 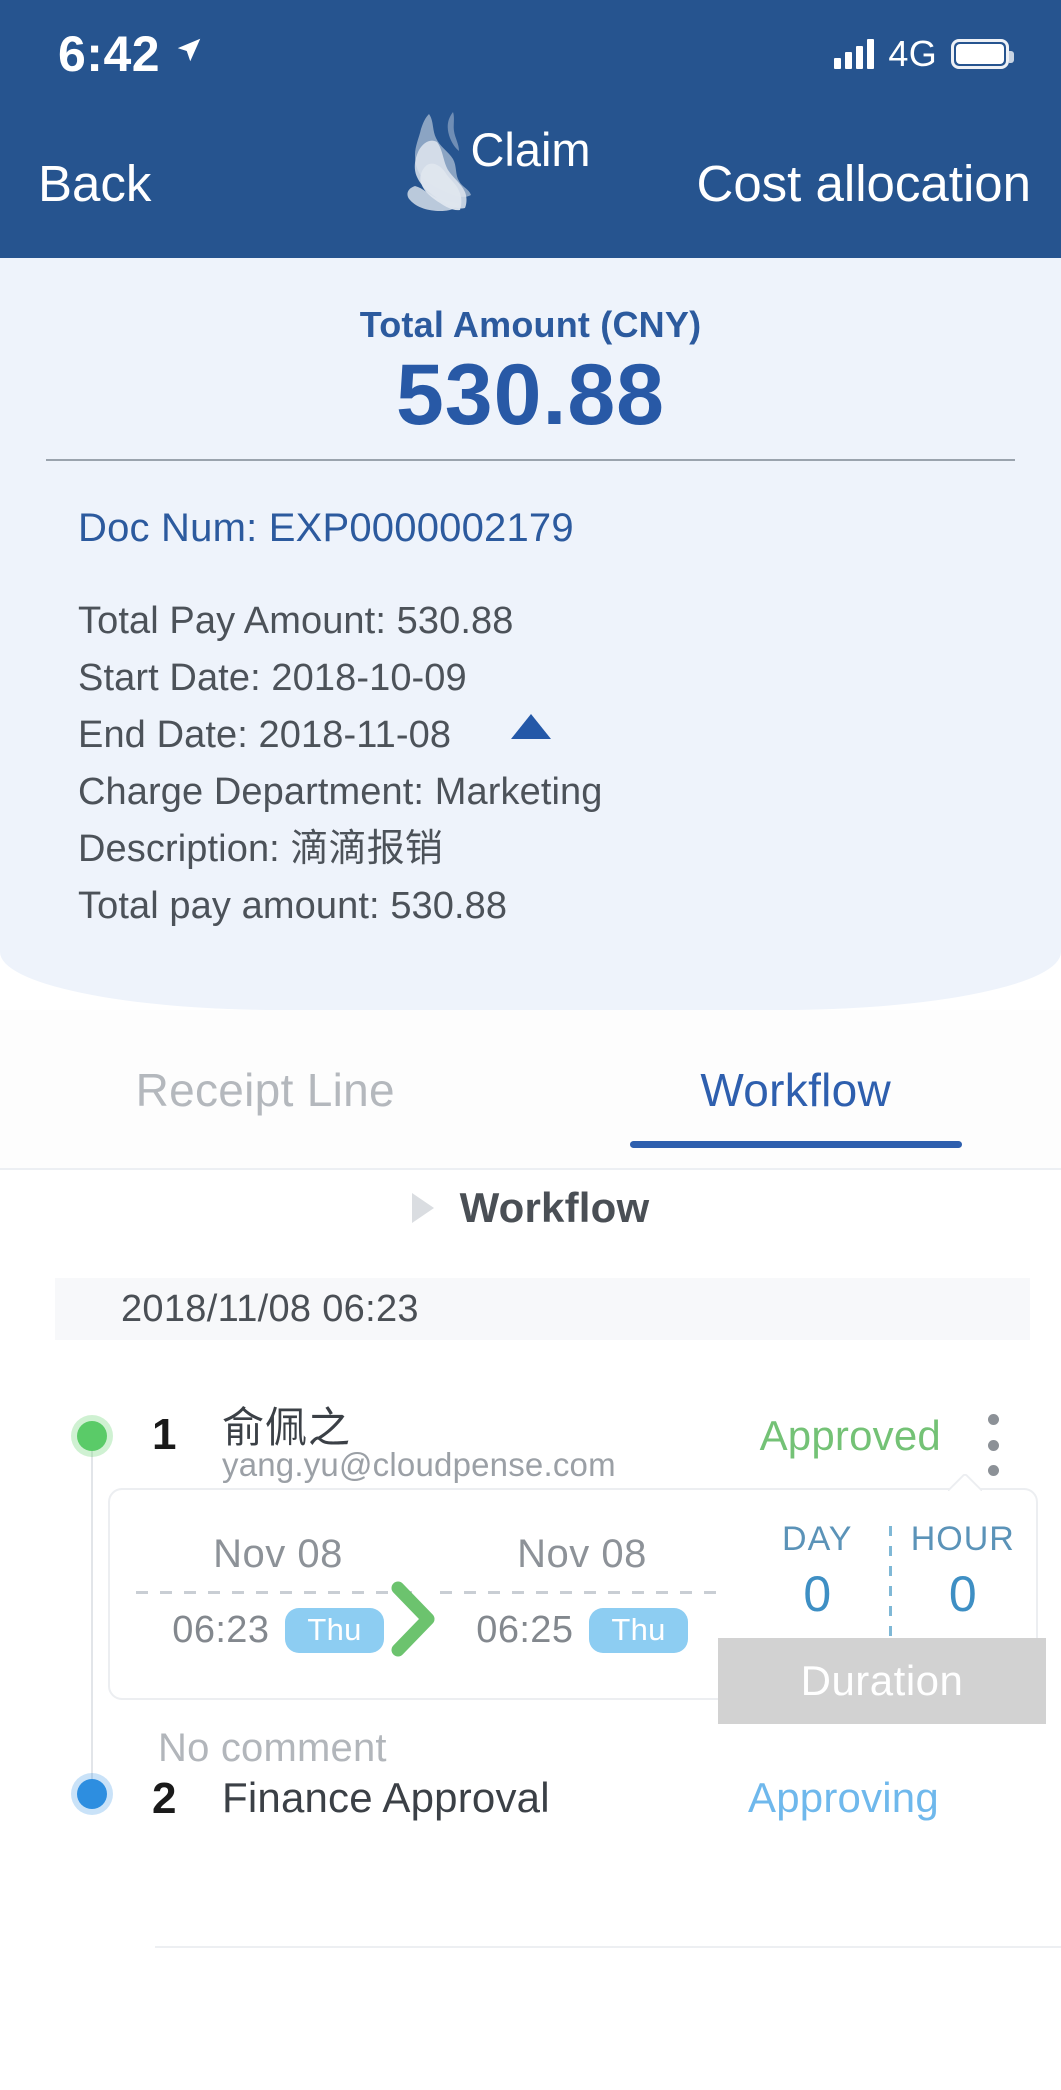 What do you see at coordinates (993, 1445) in the screenshot?
I see `kebab-menu-icon` at bounding box center [993, 1445].